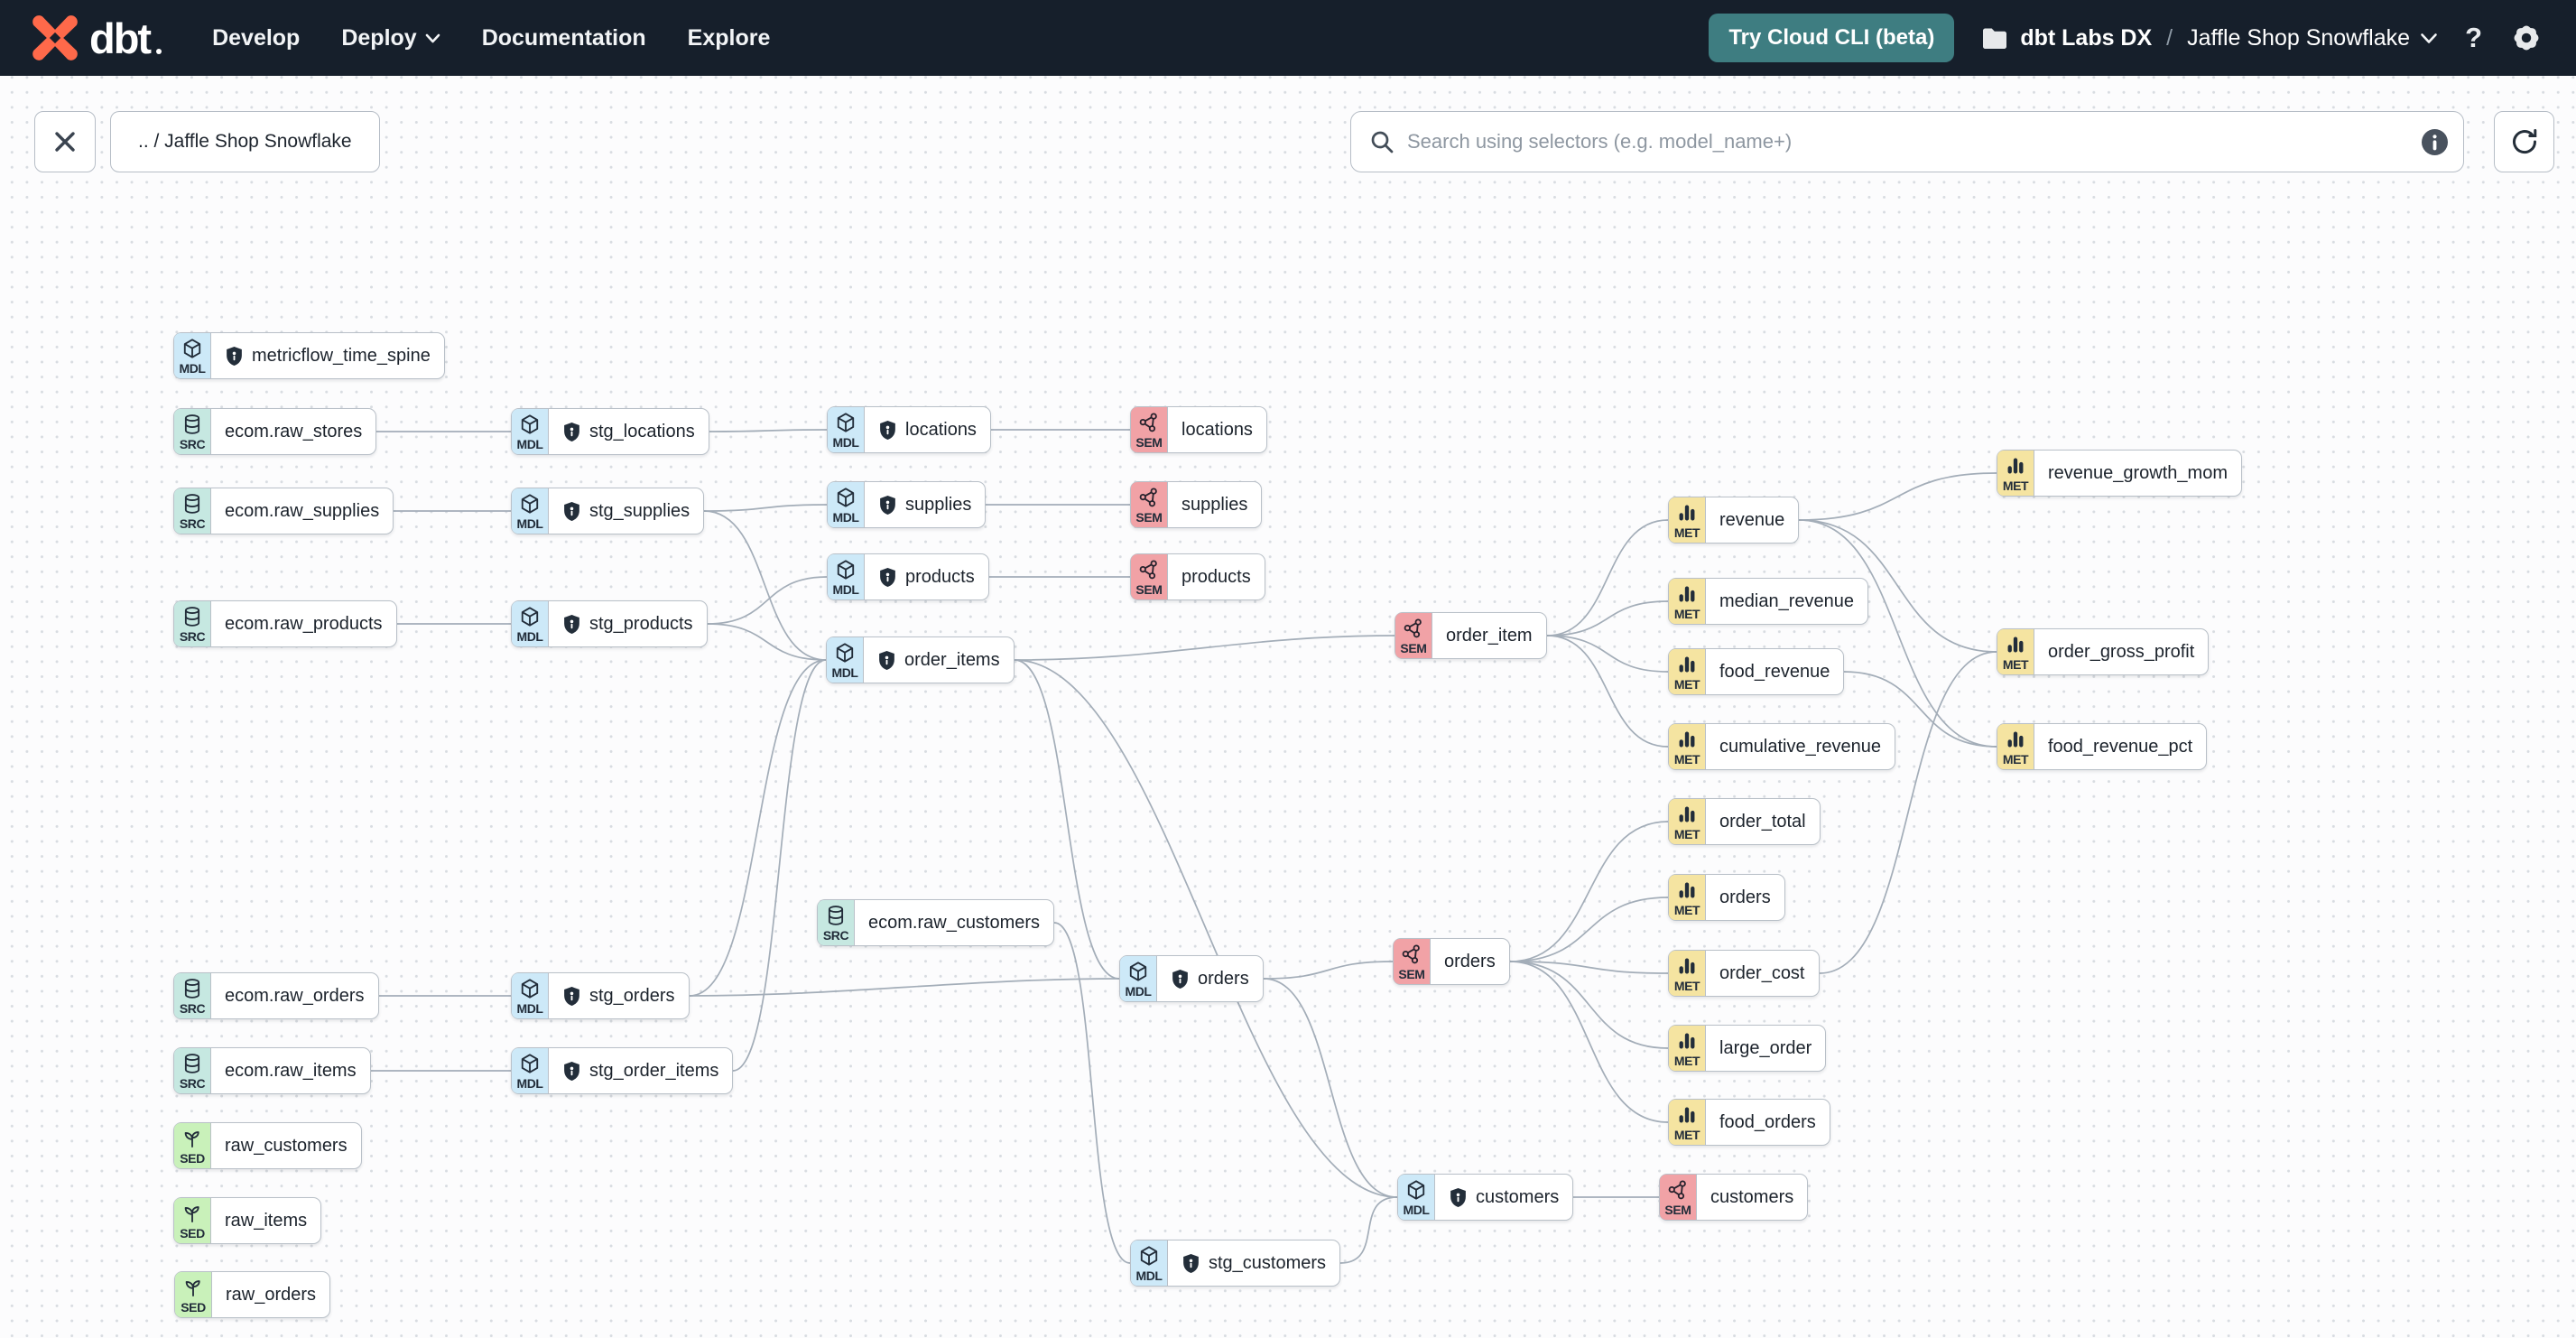 The width and height of the screenshot is (2576, 1338). What do you see at coordinates (2435, 142) in the screenshot?
I see `info-icon` at bounding box center [2435, 142].